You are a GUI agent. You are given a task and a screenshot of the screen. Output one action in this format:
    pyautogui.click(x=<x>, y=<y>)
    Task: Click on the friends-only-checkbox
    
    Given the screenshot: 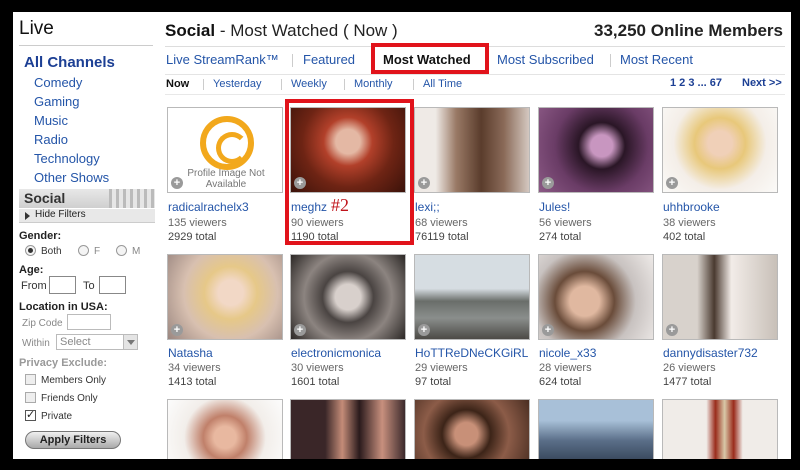 What is the action you would take?
    pyautogui.click(x=30, y=397)
    